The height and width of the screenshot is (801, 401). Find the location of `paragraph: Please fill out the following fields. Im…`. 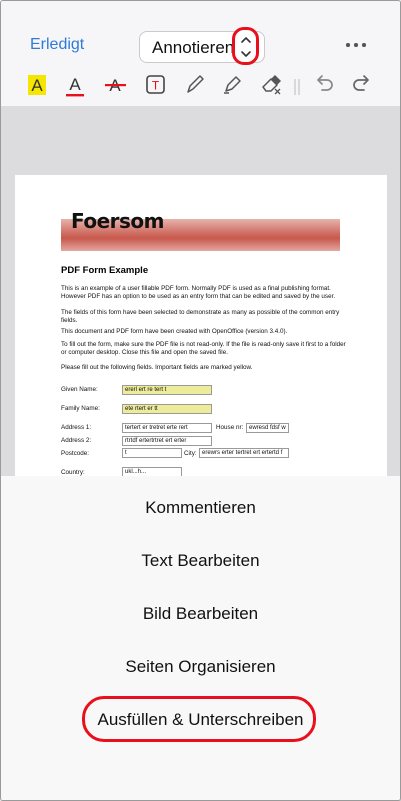

paragraph: Please fill out the following fields. Im… is located at coordinates (157, 367).